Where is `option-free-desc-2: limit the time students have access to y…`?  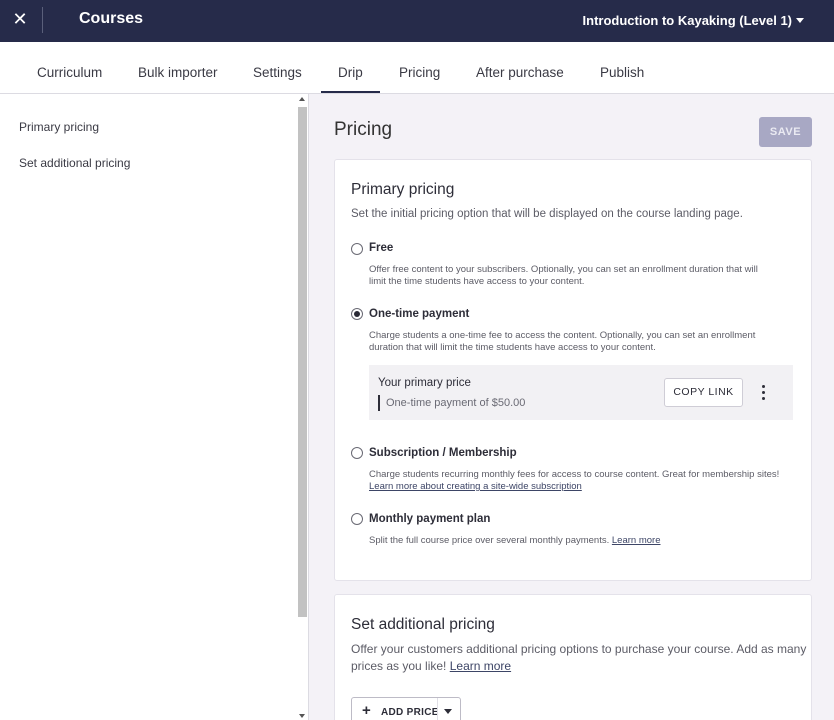 option-free-desc-2: limit the time students have access to y… is located at coordinates (477, 281).